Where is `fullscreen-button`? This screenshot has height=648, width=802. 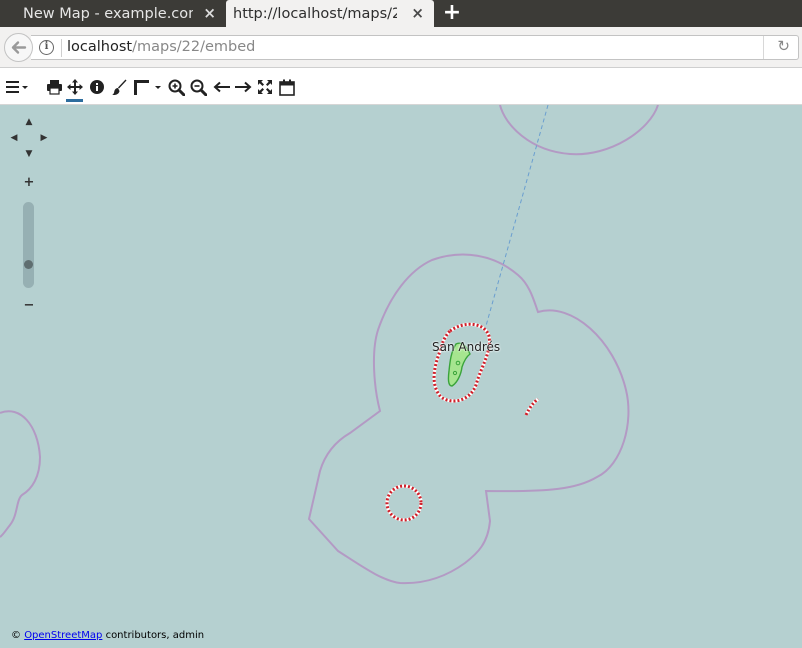 fullscreen-button is located at coordinates (265, 87).